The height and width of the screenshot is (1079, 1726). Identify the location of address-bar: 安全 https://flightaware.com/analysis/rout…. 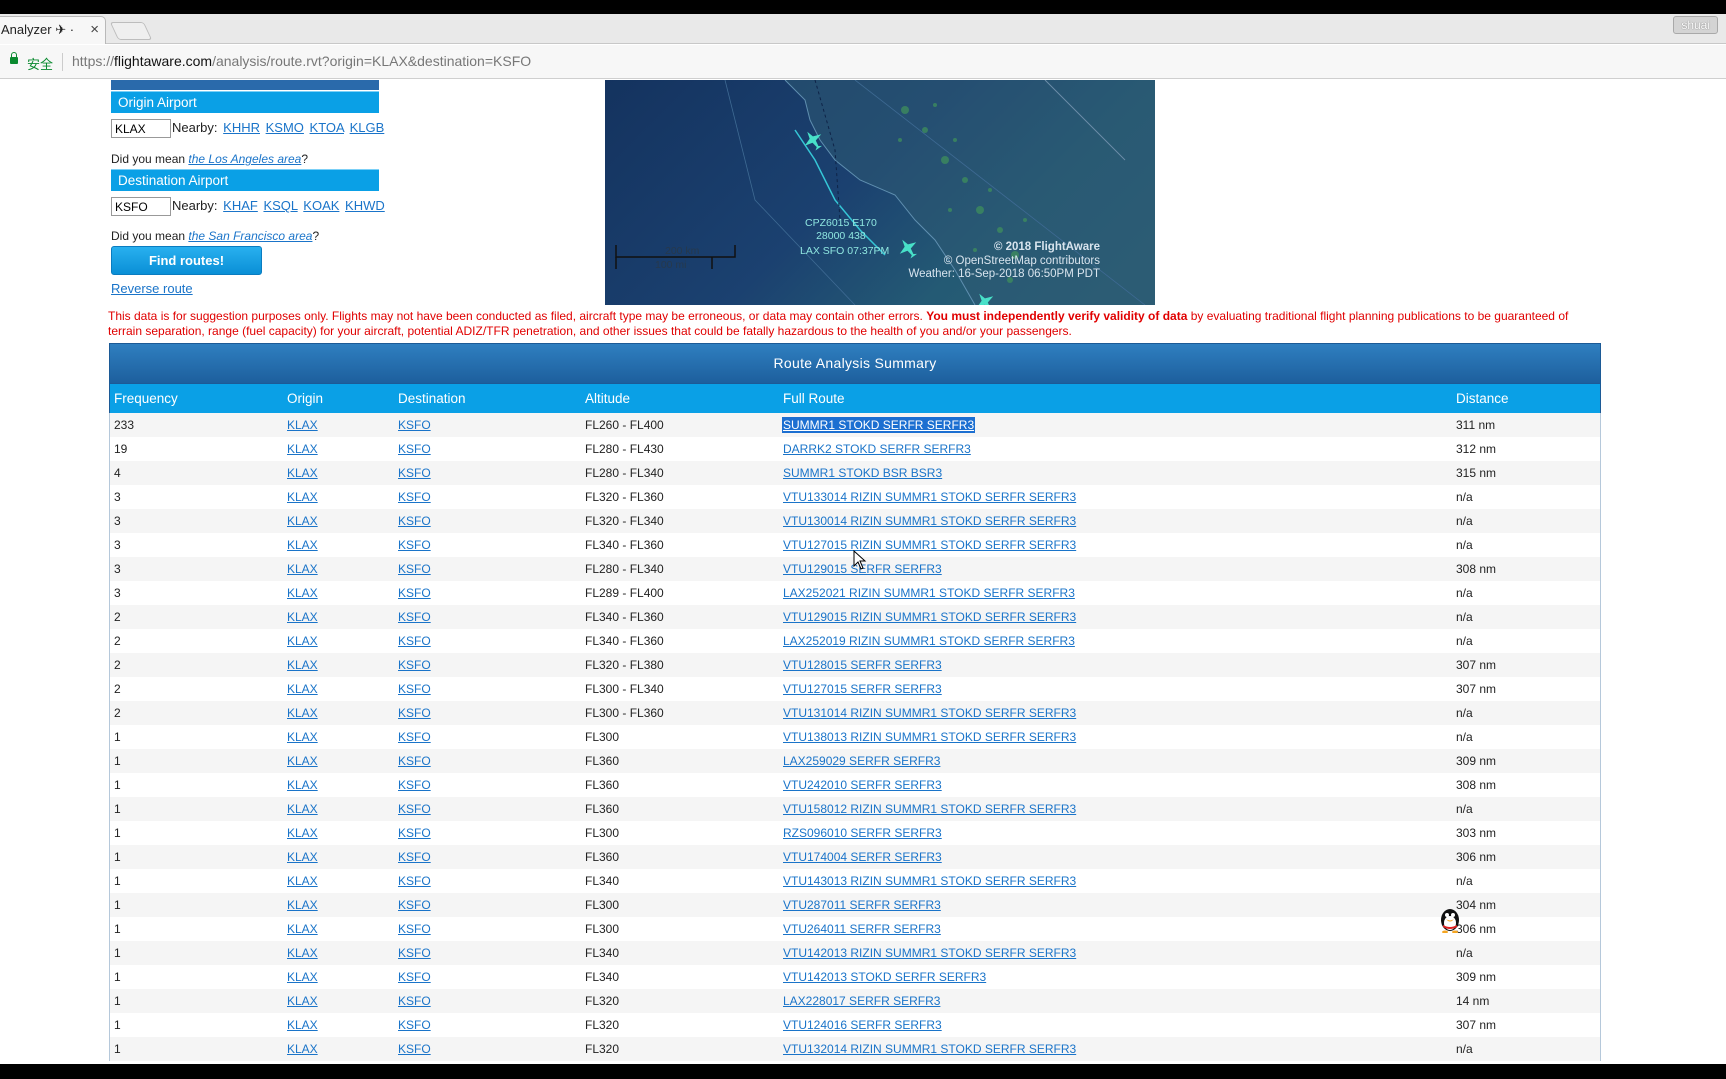
(863, 62).